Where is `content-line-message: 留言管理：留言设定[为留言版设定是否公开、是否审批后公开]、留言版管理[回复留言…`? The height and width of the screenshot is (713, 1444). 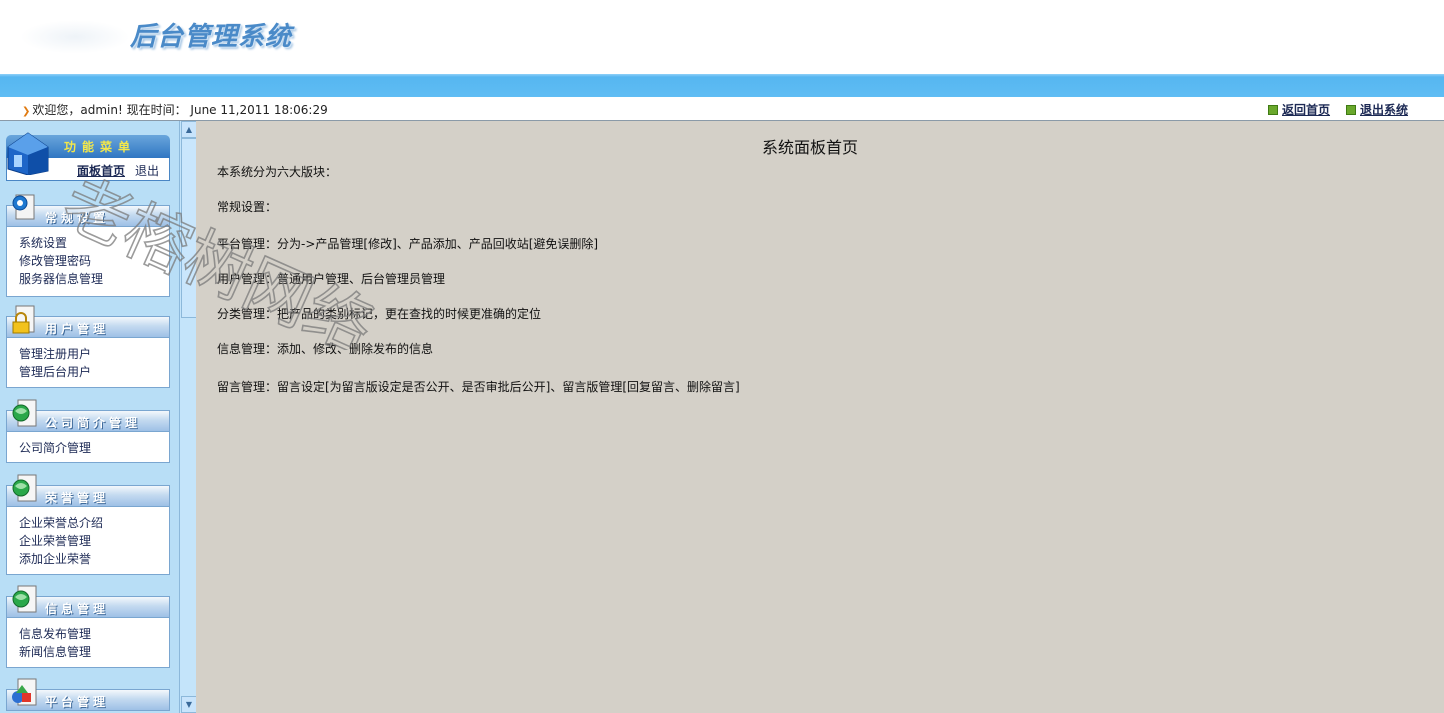 content-line-message: 留言管理：留言设定[为留言版设定是否公开、是否审批后公开]、留言版管理[回复留言… is located at coordinates (478, 387).